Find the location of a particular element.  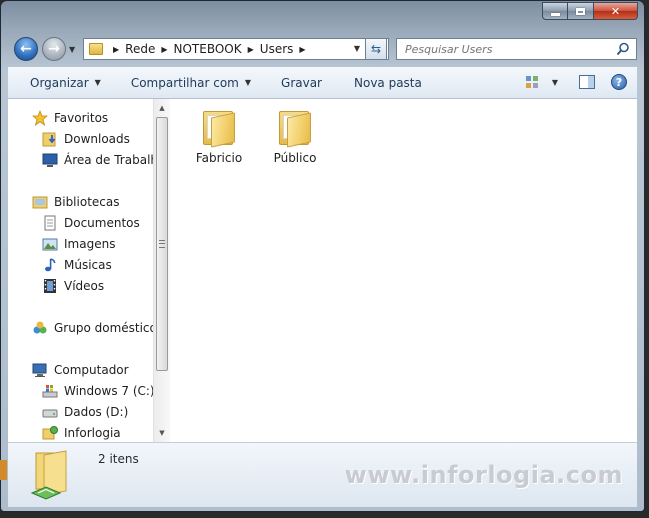

minimize-button is located at coordinates (555, 11).